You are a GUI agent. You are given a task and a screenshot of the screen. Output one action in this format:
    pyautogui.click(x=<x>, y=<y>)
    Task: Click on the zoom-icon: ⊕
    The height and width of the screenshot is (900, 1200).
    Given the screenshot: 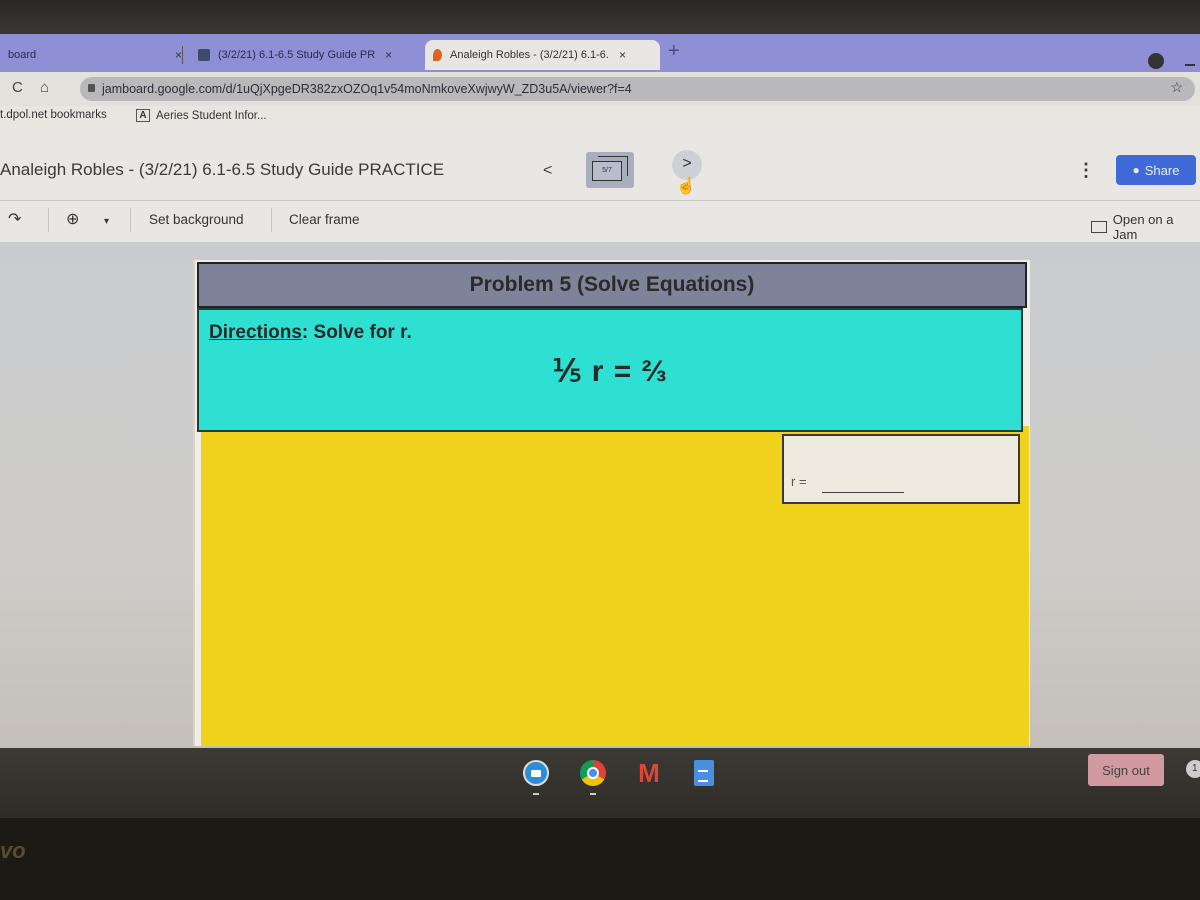 What is the action you would take?
    pyautogui.click(x=72, y=219)
    